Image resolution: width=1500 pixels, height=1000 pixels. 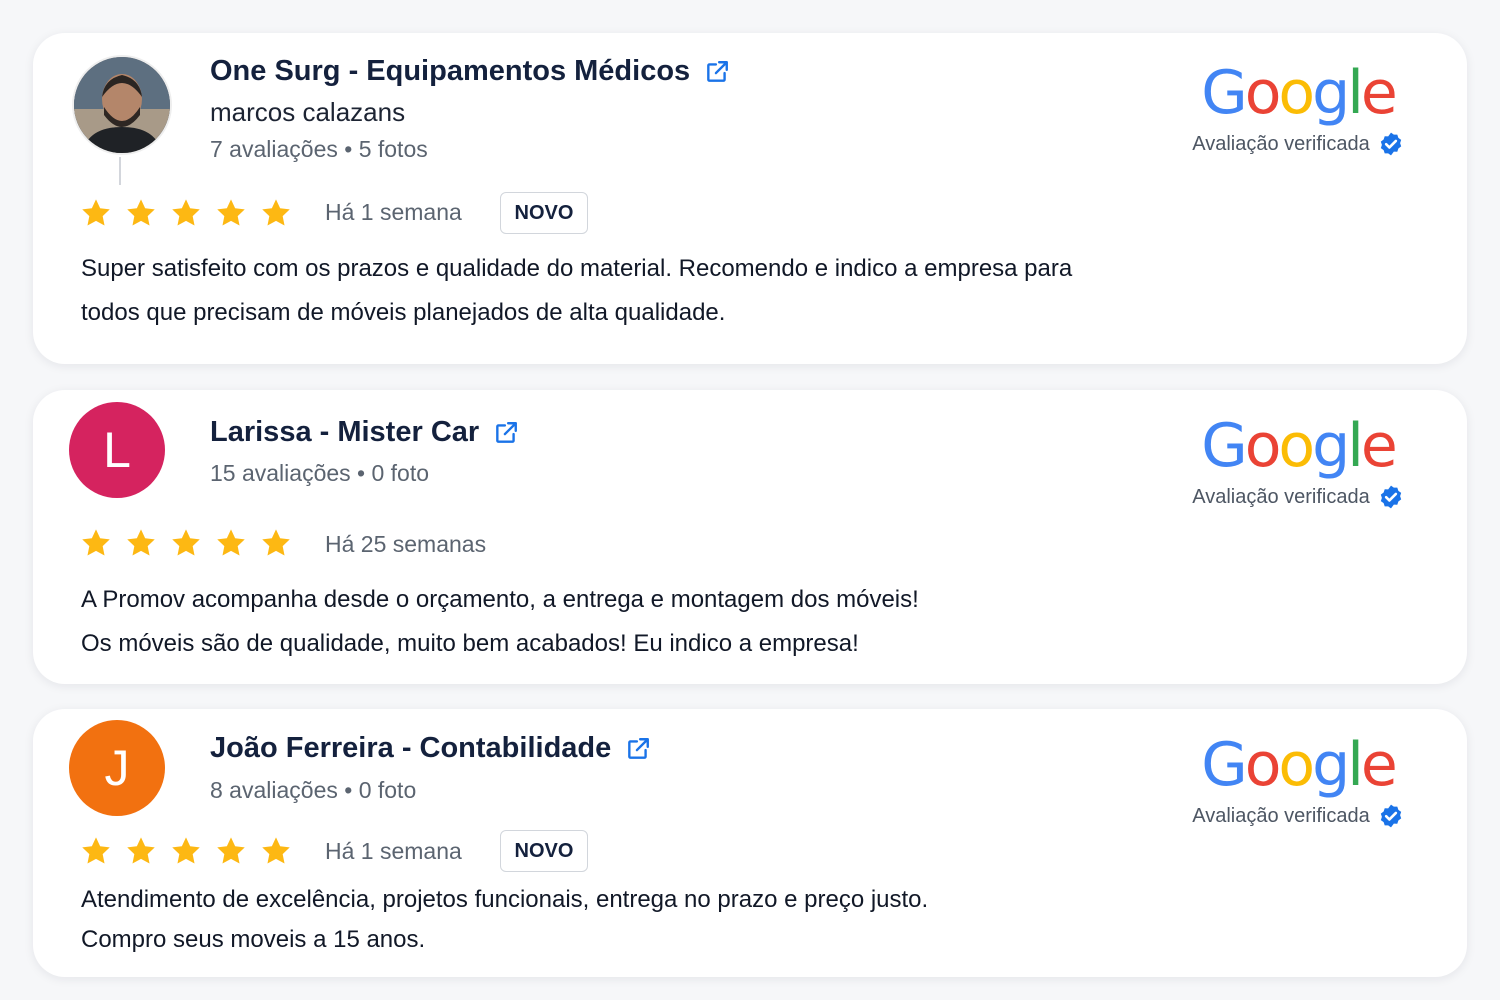 What do you see at coordinates (117, 450) in the screenshot?
I see `reviewer-avatar: L` at bounding box center [117, 450].